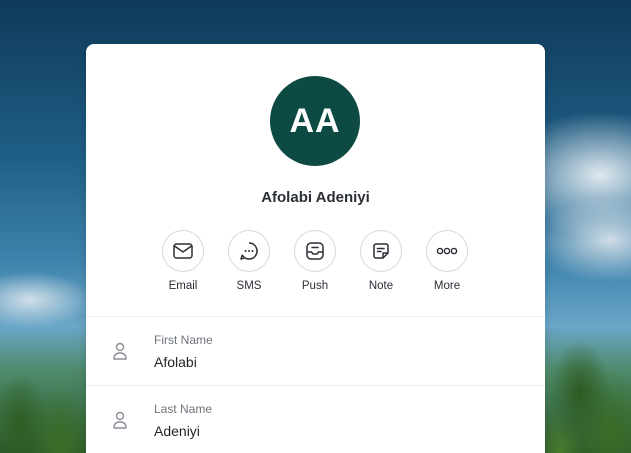  I want to click on last-name-field: Last Name Adeniyi, so click(315, 419).